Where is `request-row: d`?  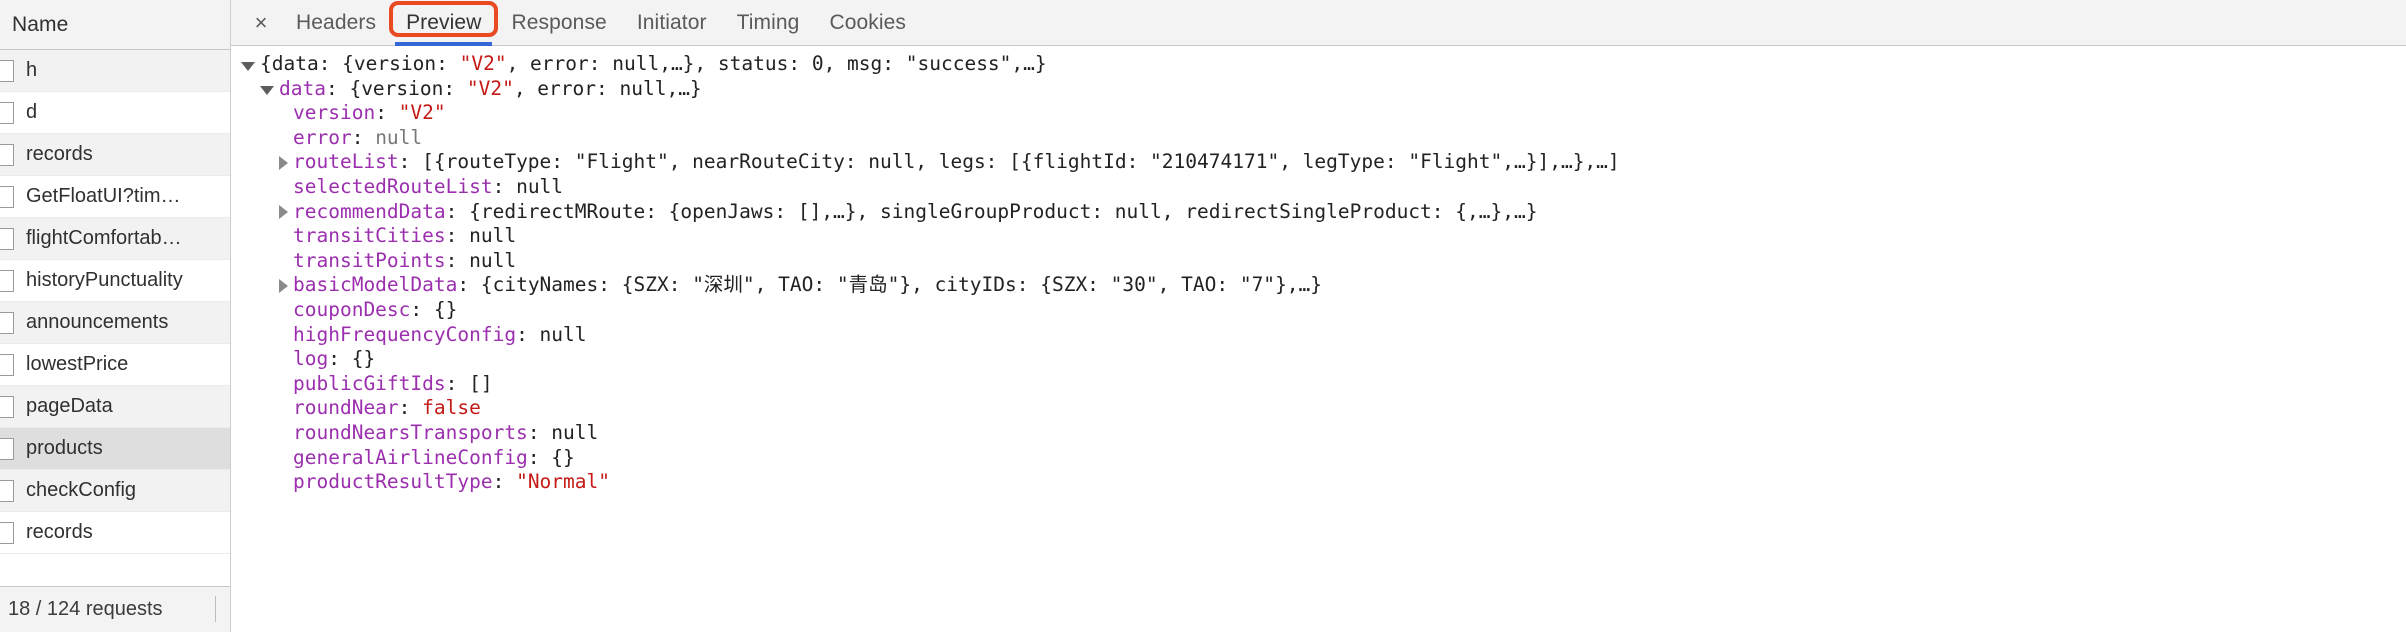
request-row: d is located at coordinates (115, 113).